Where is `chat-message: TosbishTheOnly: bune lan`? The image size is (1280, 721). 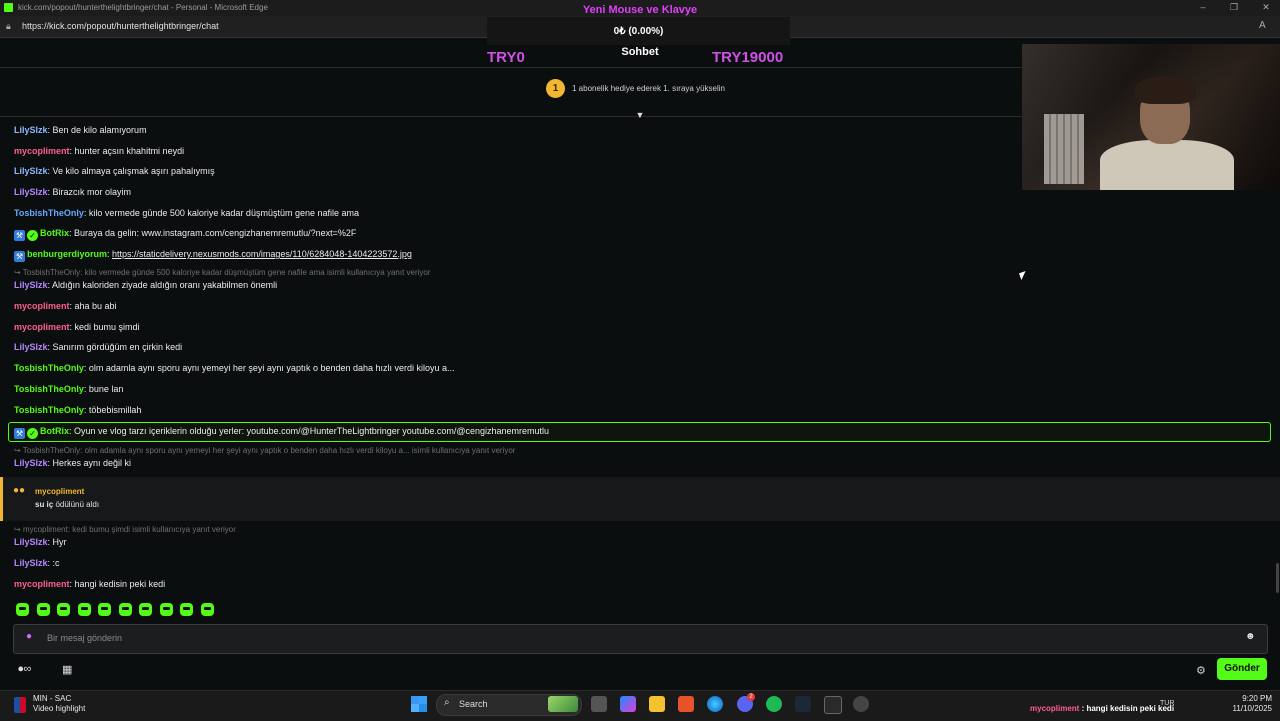
chat-message: TosbishTheOnly: bune lan is located at coordinates (68, 389).